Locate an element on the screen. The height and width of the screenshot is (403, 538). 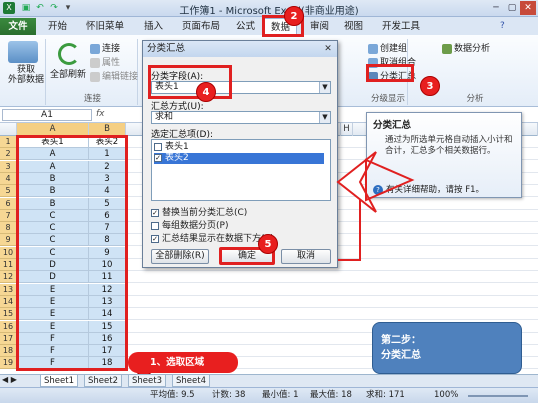
step-badge-3: 3 is located at coordinates (430, 86).